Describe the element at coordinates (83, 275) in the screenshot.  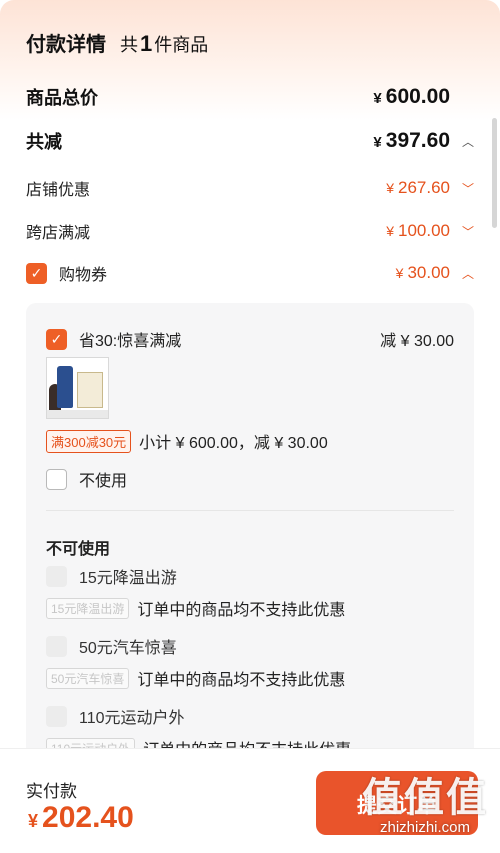
I see `voucher-label: 购物券` at that location.